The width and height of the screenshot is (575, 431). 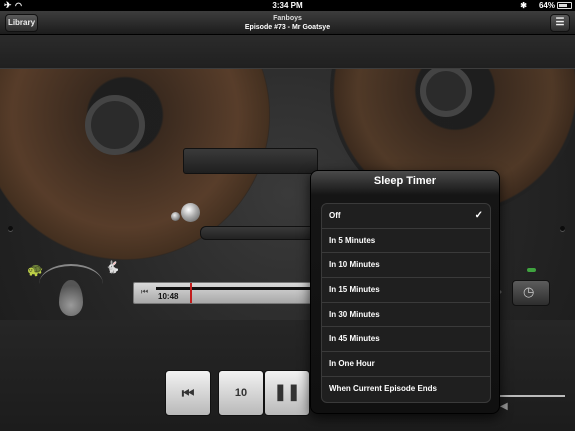 I want to click on playhead, so click(x=191, y=293).